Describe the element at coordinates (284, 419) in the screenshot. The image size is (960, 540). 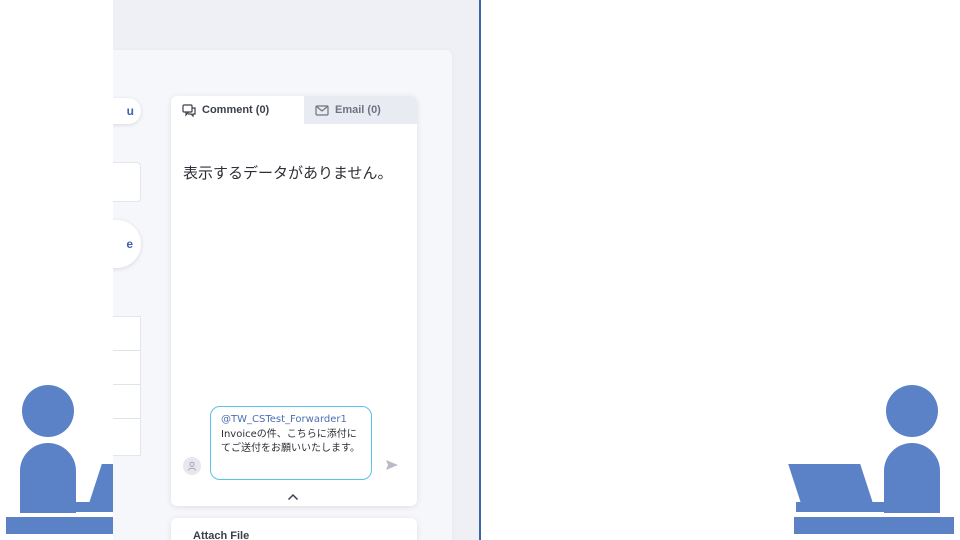
I see `mention-text: @TW_CSTest_Forwarder1` at that location.